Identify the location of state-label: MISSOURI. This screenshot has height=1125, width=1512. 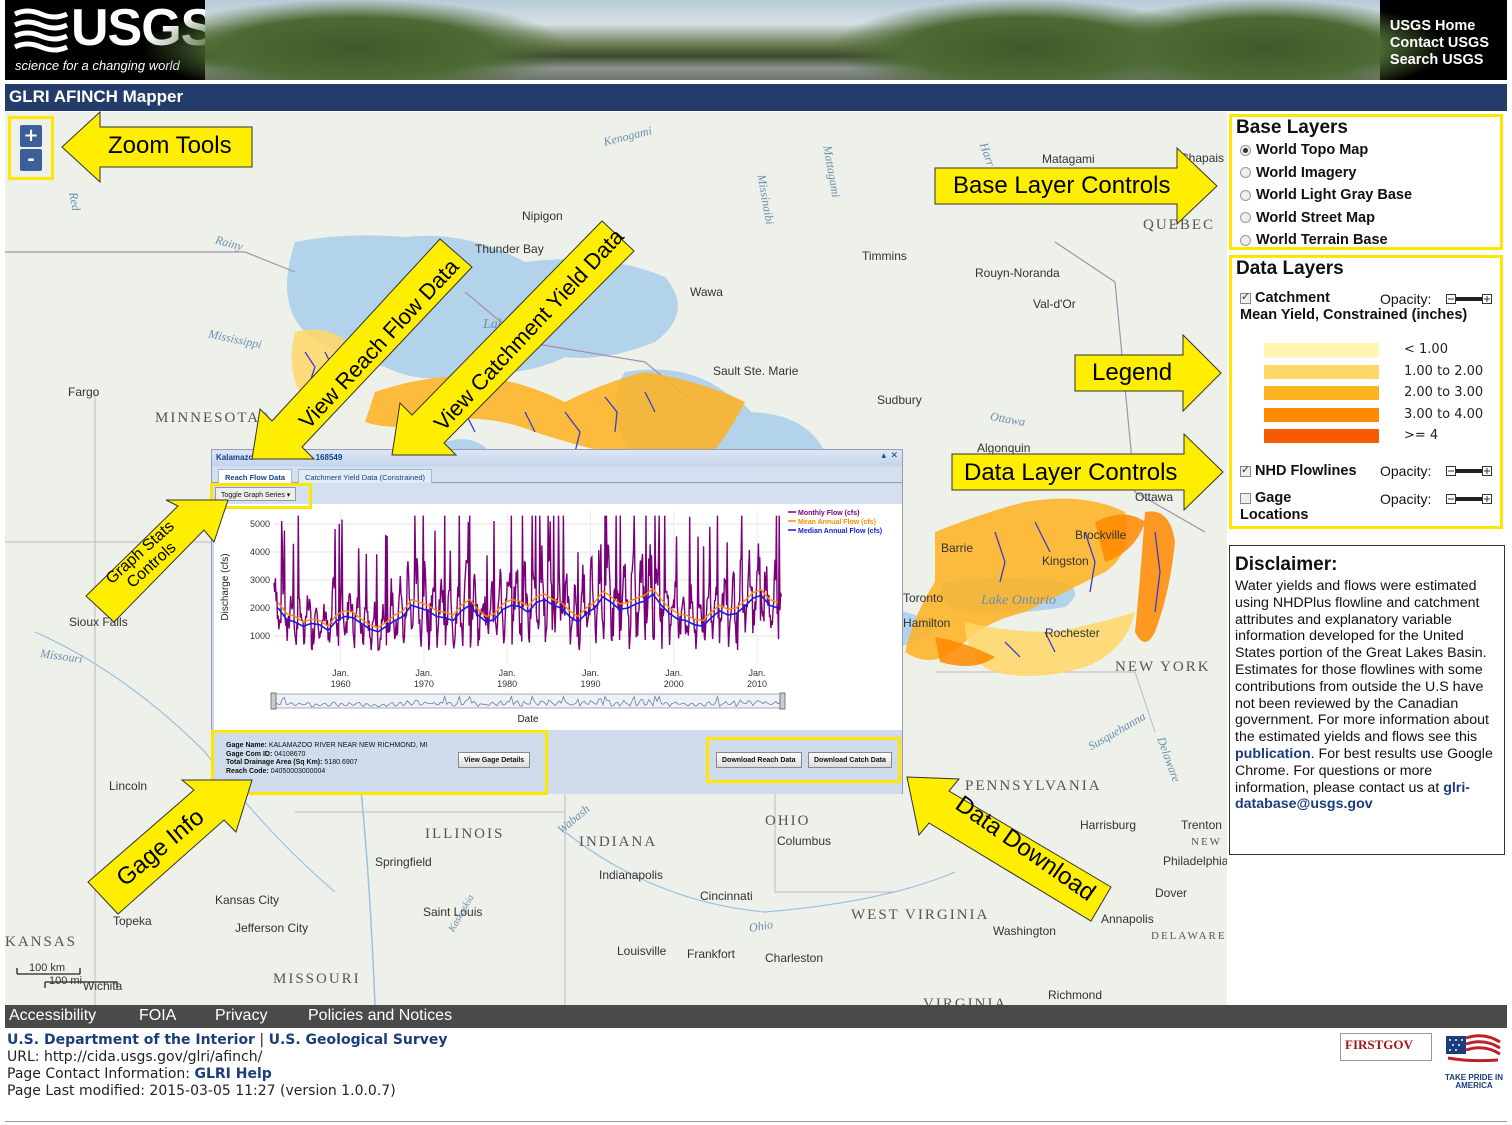
(317, 979).